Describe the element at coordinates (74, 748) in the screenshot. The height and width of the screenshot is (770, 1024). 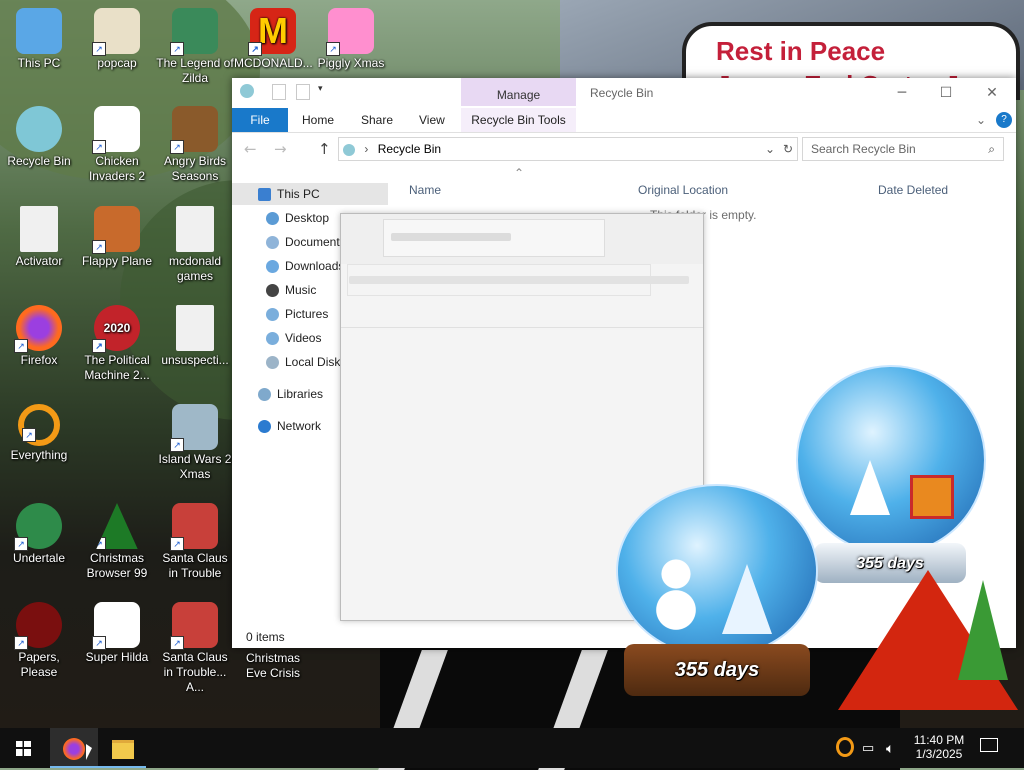
I see `taskbar-firefox` at that location.